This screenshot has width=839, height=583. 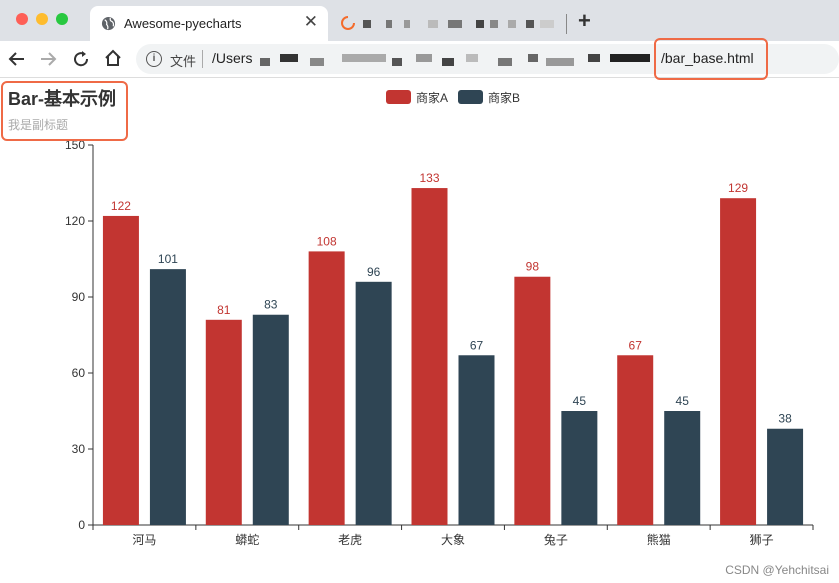 I want to click on close-window-icon, so click(x=22, y=19).